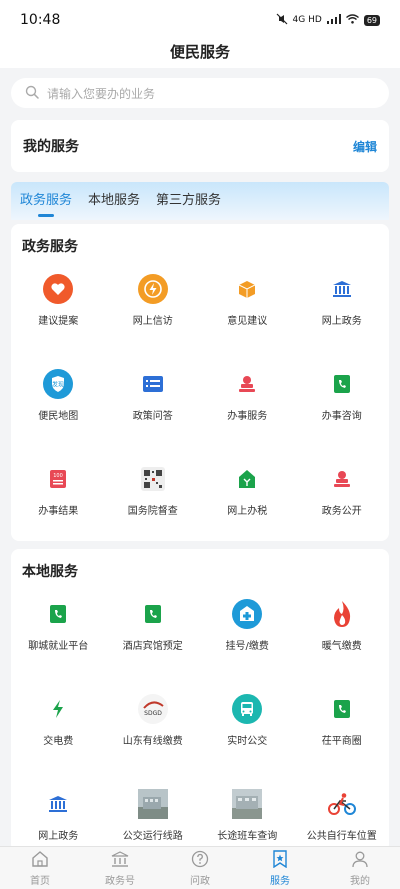 This screenshot has width=400, height=889. I want to click on svg-text: 发现, so click(58, 385).